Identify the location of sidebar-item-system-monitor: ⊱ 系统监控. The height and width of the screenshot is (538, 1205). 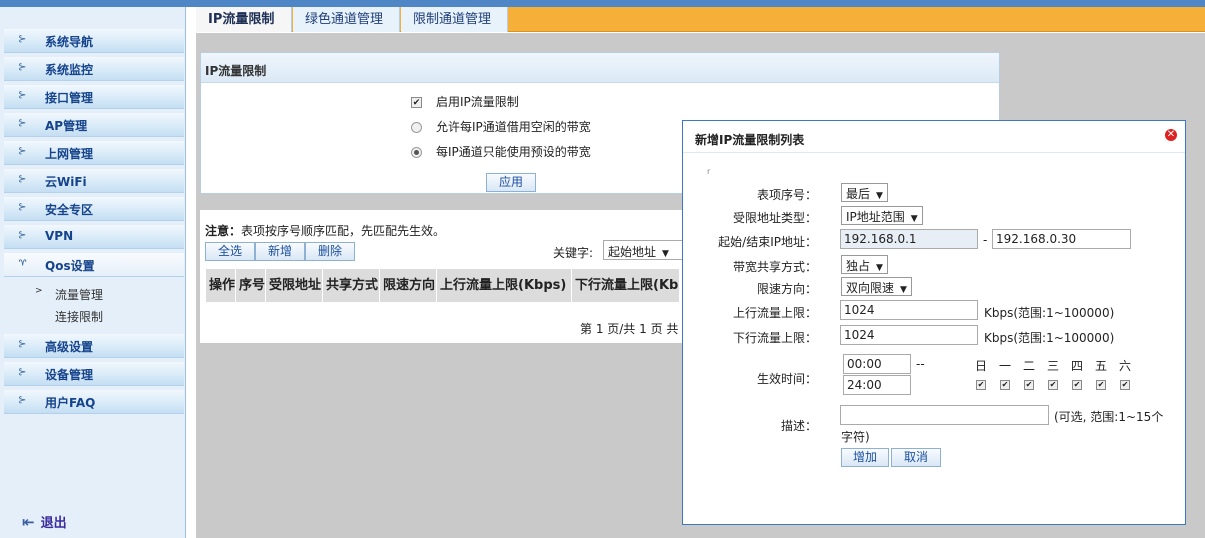
(92, 69).